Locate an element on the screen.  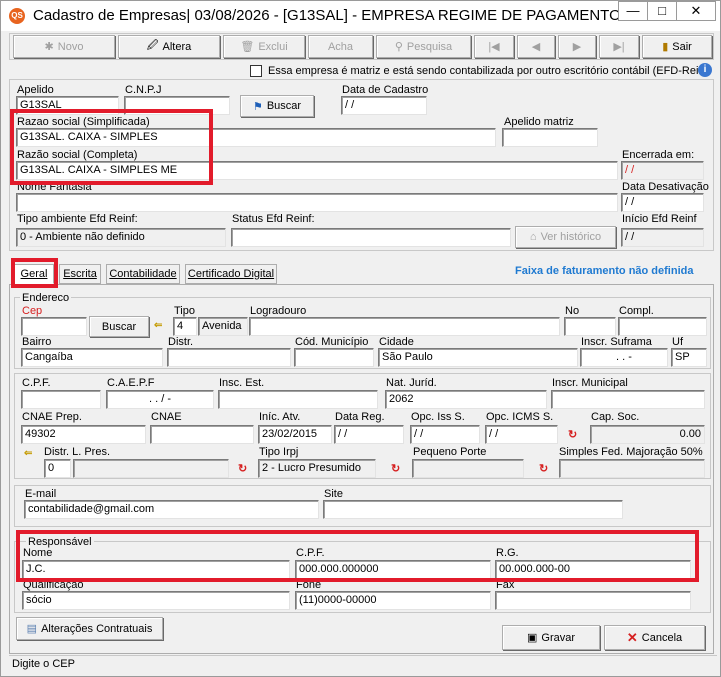
close-button: ✕ is located at coordinates (696, 11).